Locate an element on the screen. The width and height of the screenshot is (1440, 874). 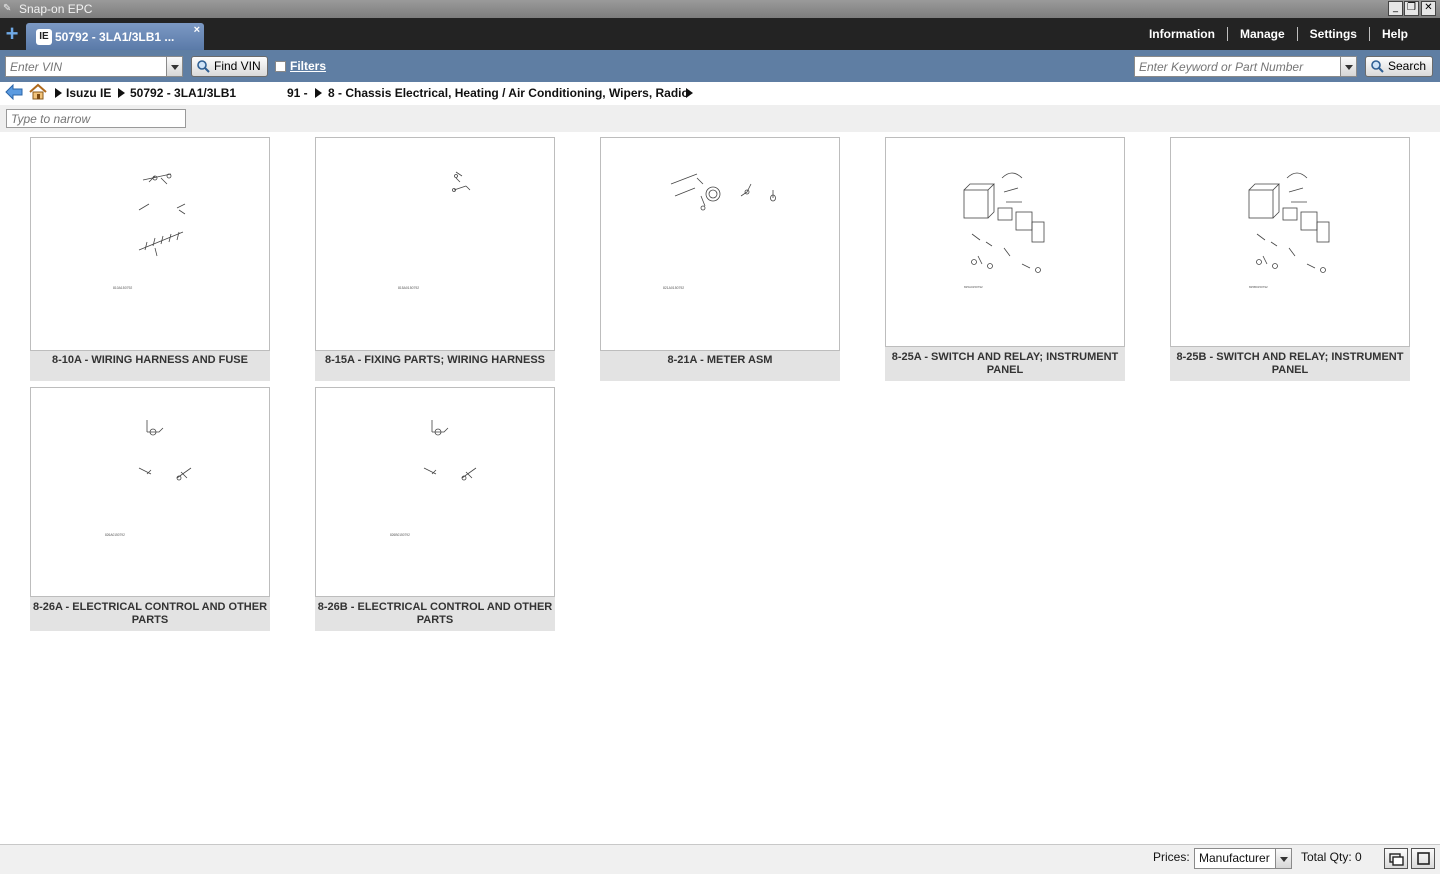
top-menu: Information Manage Settings Help is located at coordinates (1288, 34).